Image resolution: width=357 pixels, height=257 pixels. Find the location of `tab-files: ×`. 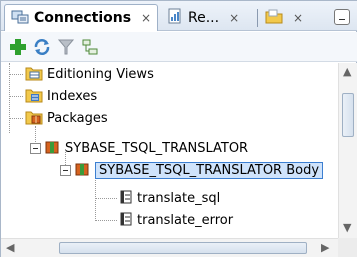

tab-files: × is located at coordinates (285, 17).